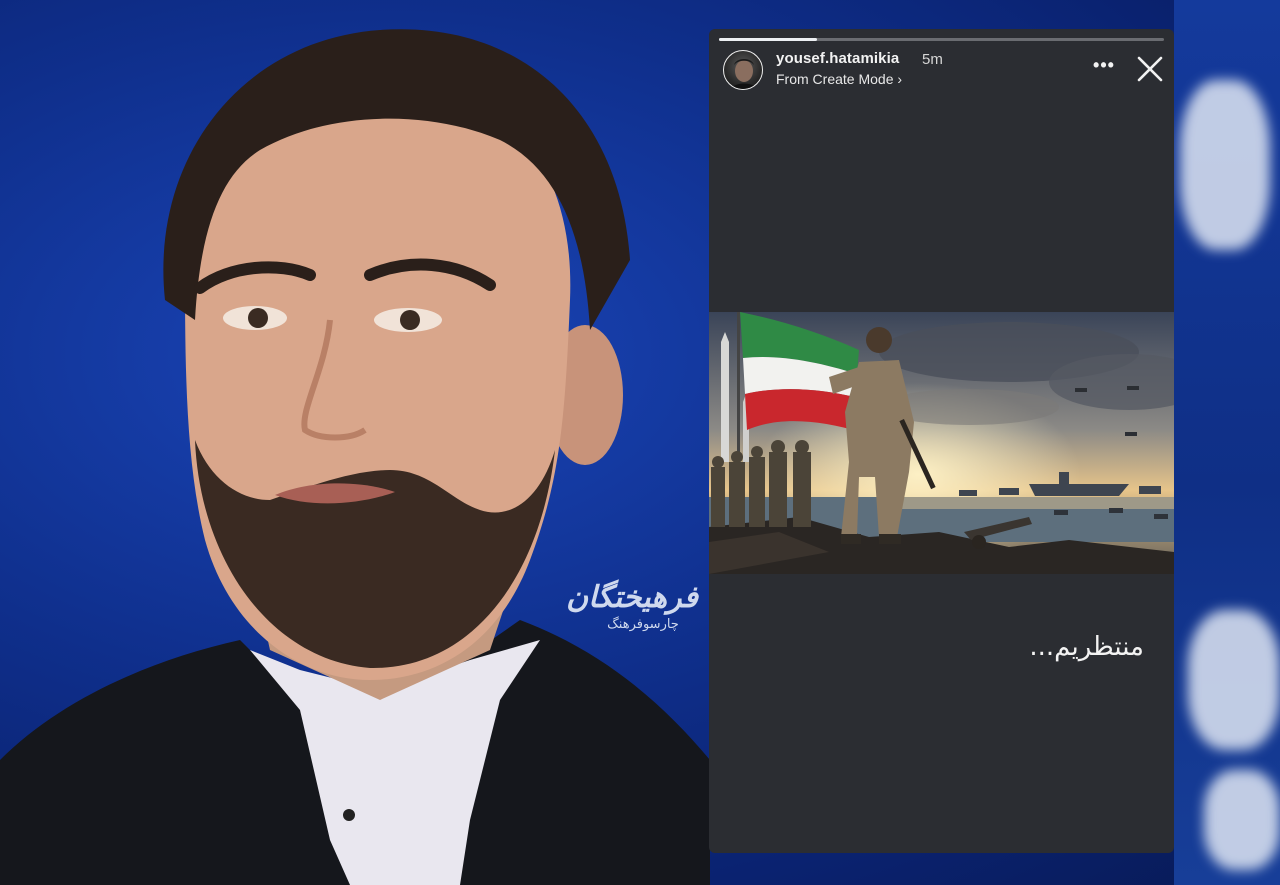 This screenshot has width=1280, height=885. What do you see at coordinates (900, 79) in the screenshot?
I see `chevron-right-icon: ›` at bounding box center [900, 79].